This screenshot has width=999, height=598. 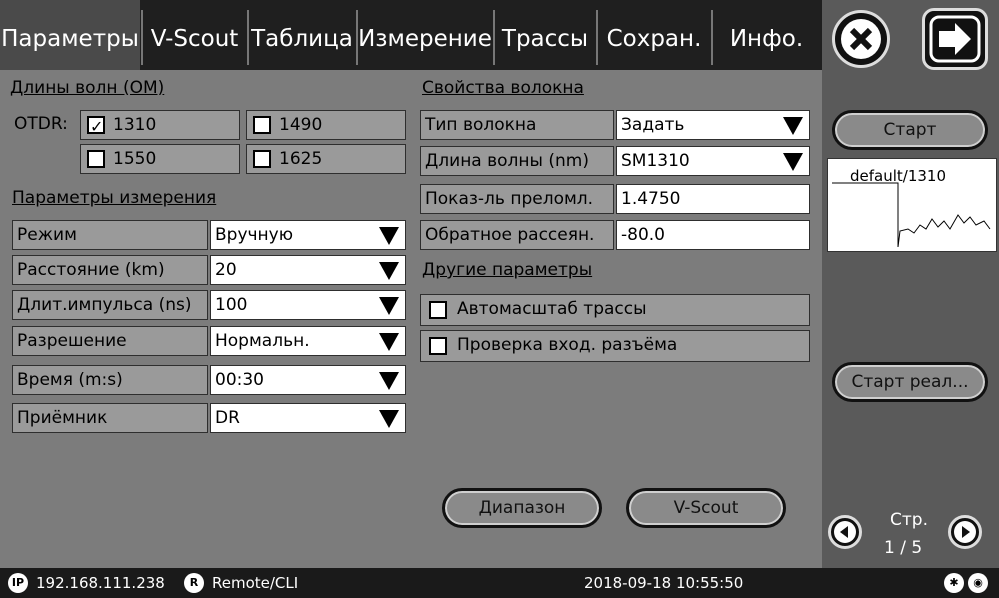 I want to click on remote-status: Remote/CLI, so click(x=255, y=583).